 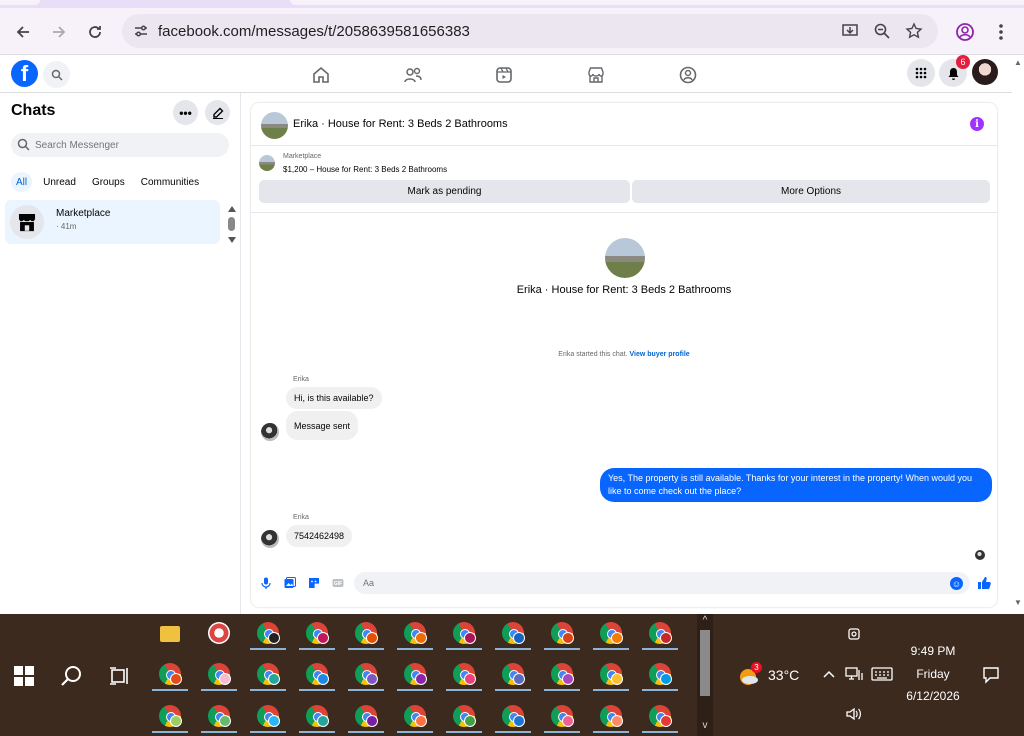 I want to click on url-text: facebook.com/messages/t/2058639581656383, so click(x=314, y=31).